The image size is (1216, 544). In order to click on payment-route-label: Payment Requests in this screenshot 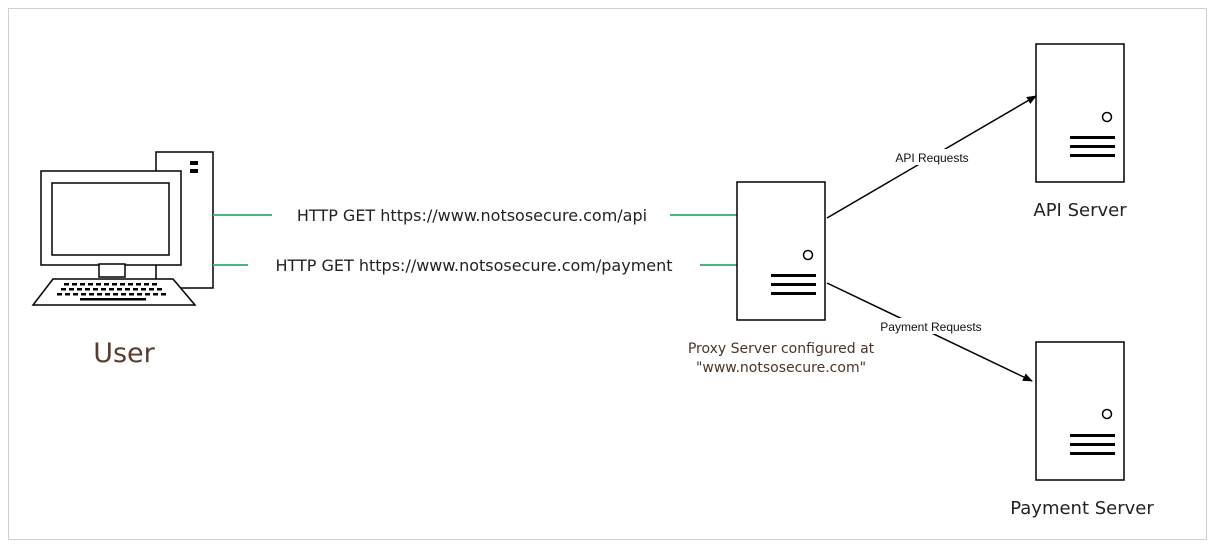, I will do `click(930, 327)`.